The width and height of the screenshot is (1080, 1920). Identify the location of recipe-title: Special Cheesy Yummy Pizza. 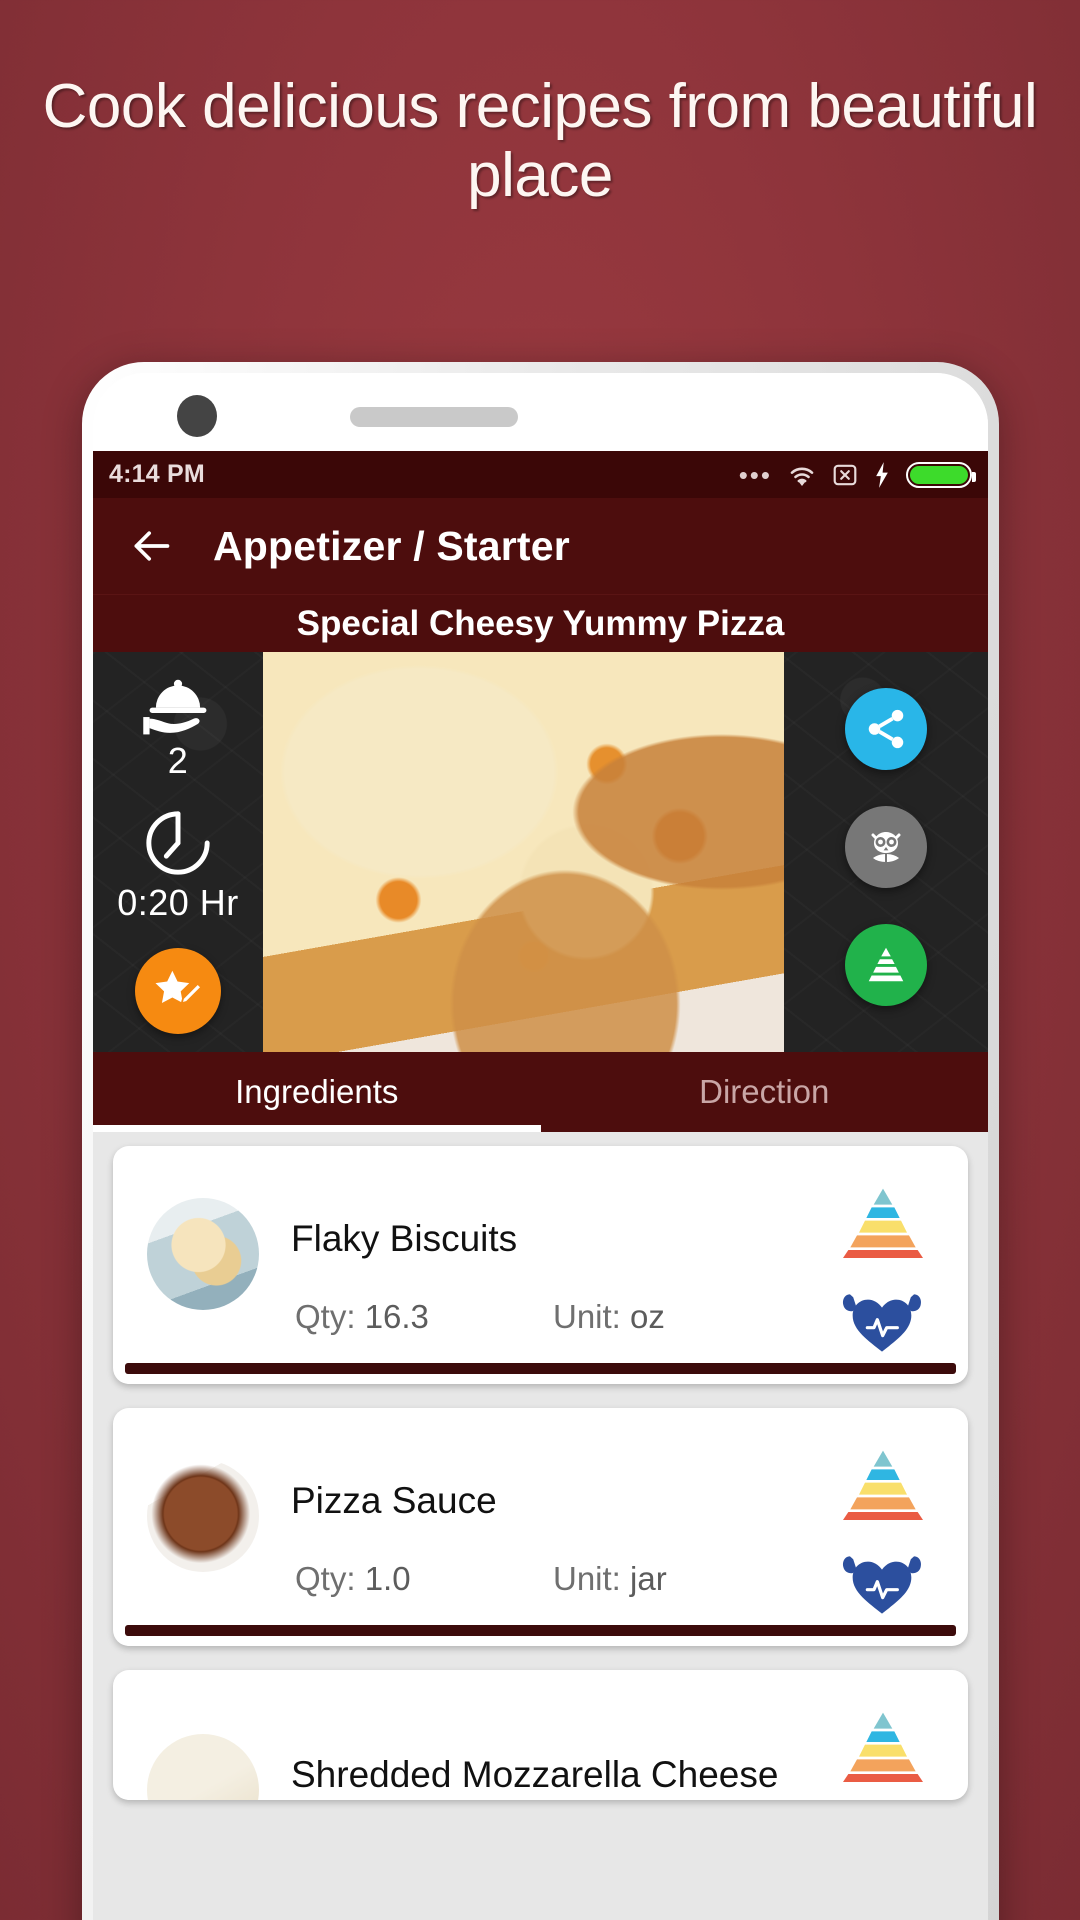
(540, 623).